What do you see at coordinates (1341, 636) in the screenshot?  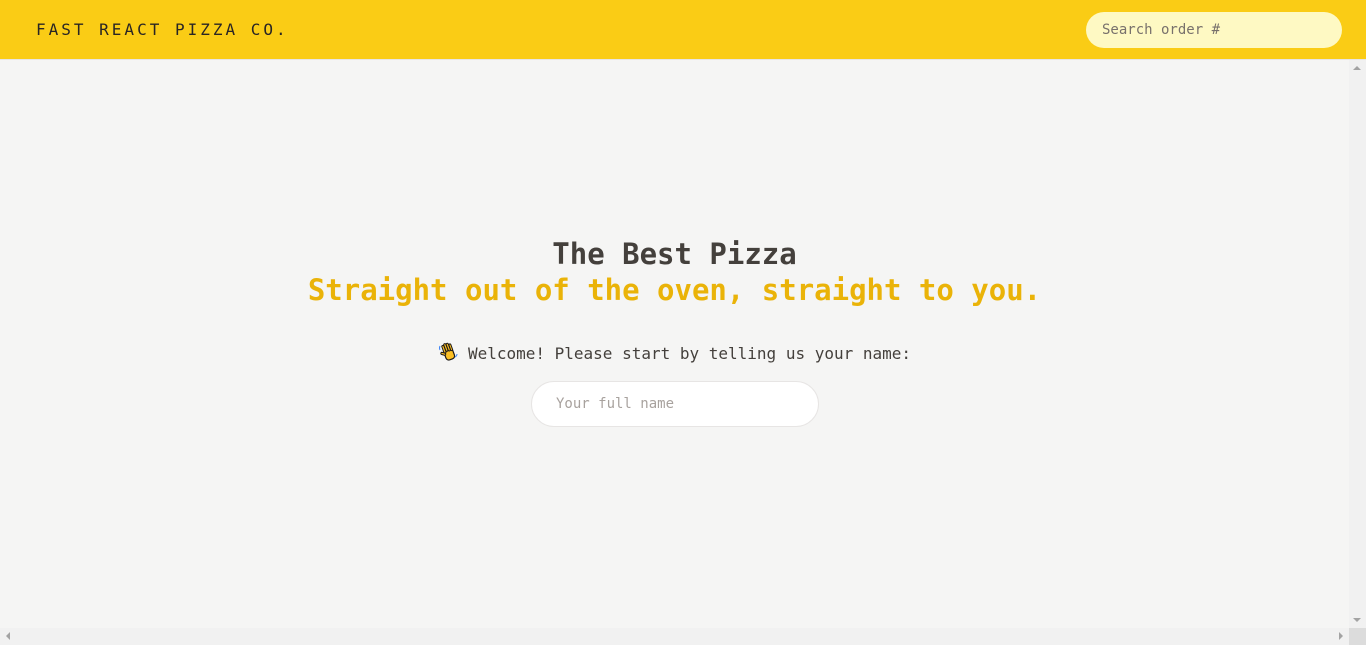 I see `scroll-right-icon` at bounding box center [1341, 636].